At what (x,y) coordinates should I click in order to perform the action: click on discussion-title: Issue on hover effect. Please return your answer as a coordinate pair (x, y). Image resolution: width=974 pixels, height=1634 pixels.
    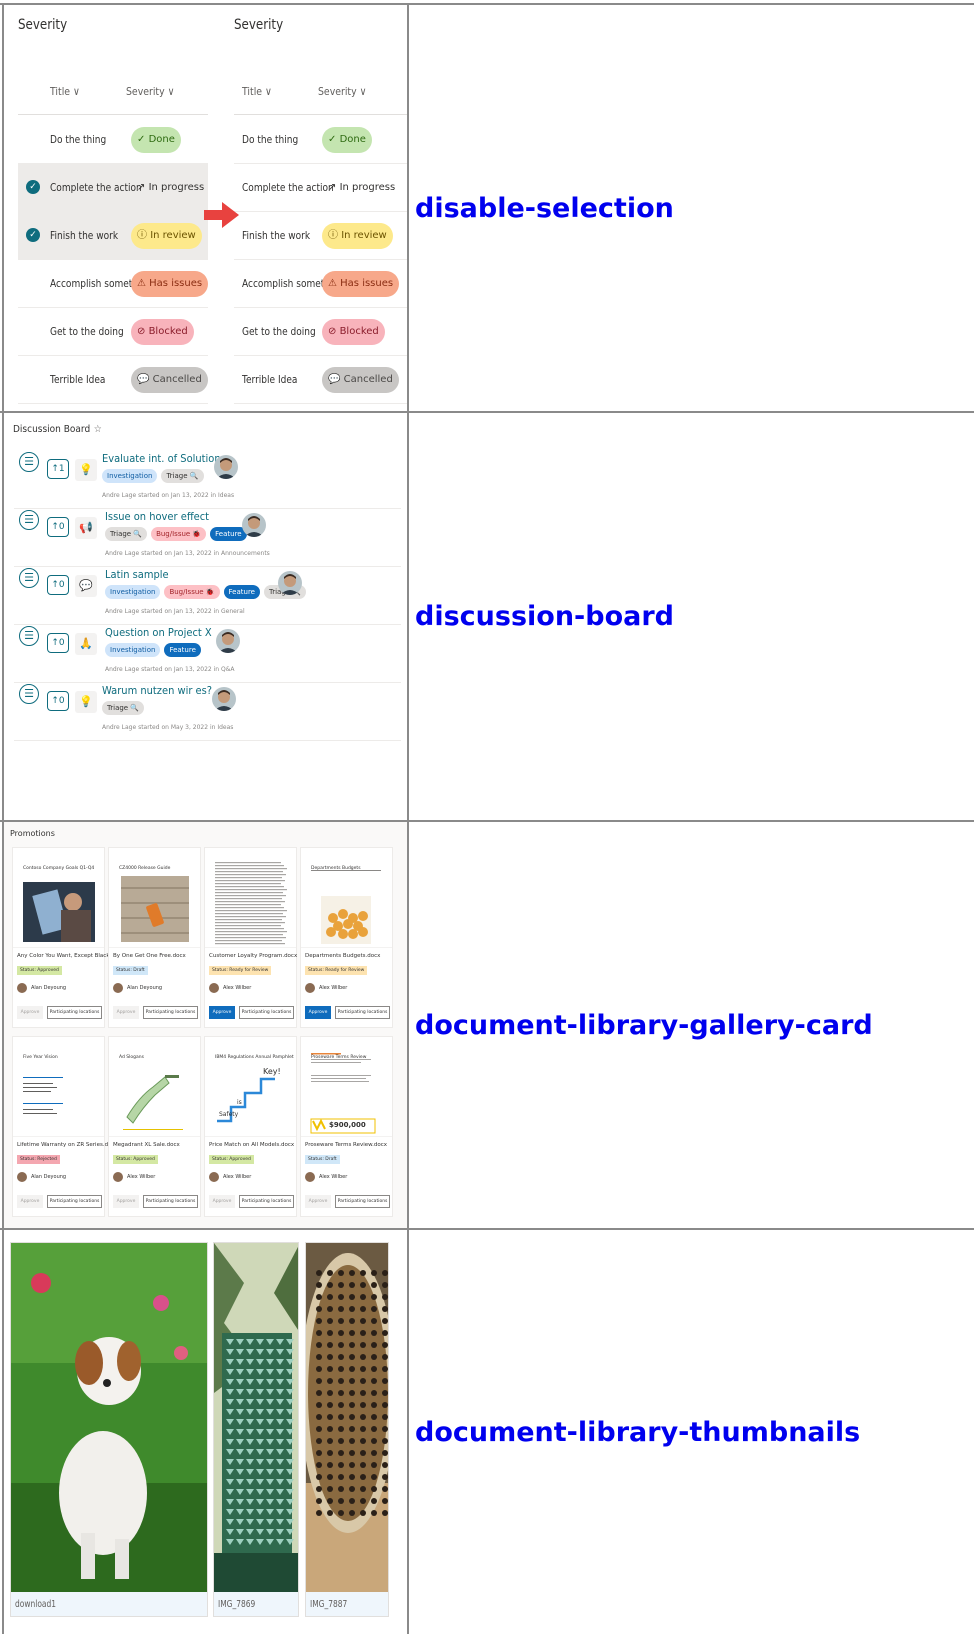
    Looking at the image, I should click on (157, 516).